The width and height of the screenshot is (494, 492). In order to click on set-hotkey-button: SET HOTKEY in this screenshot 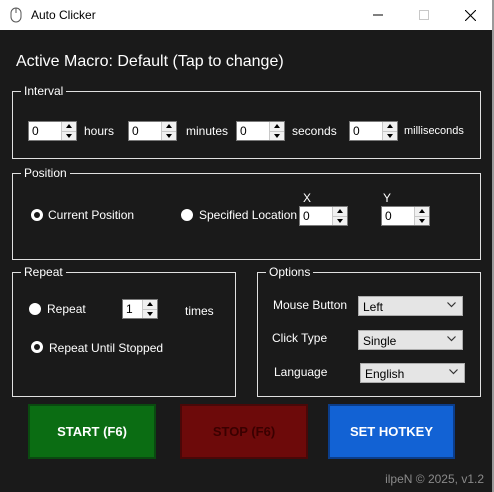, I will do `click(391, 431)`.